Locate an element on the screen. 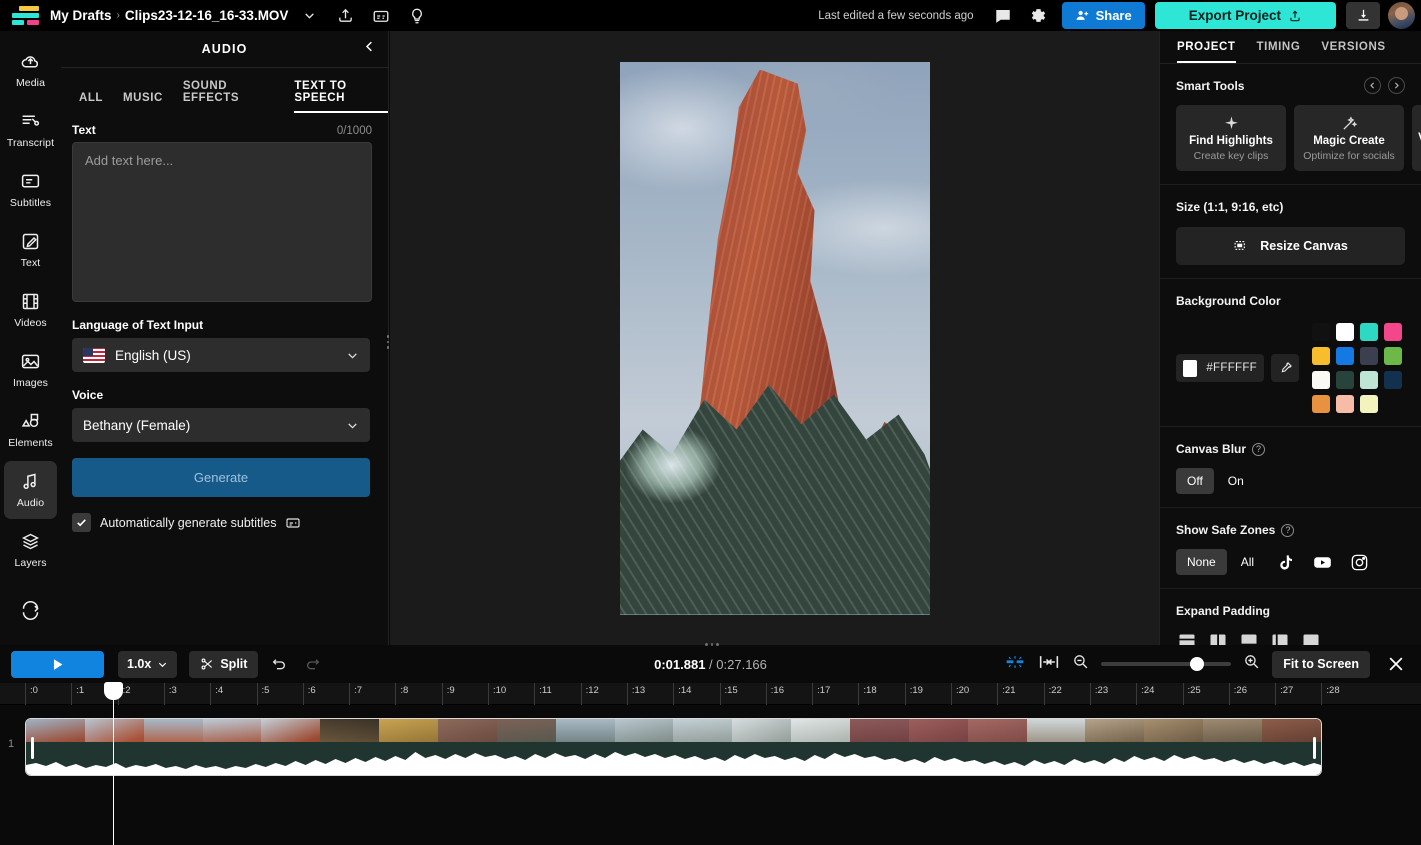 The image size is (1421, 845). timeline-clip is located at coordinates (673, 747).